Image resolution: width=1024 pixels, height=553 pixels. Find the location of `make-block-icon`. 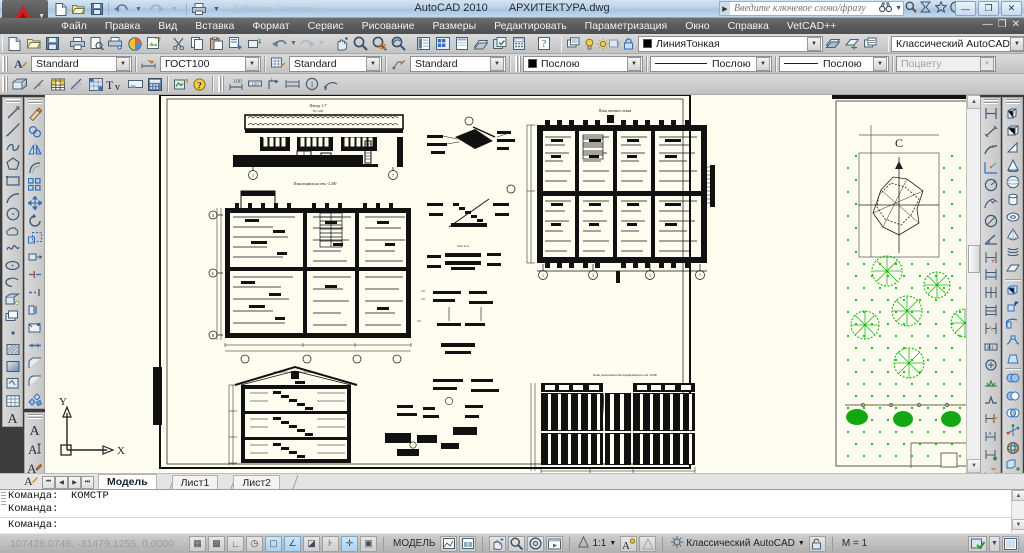

make-block-icon is located at coordinates (12, 316).